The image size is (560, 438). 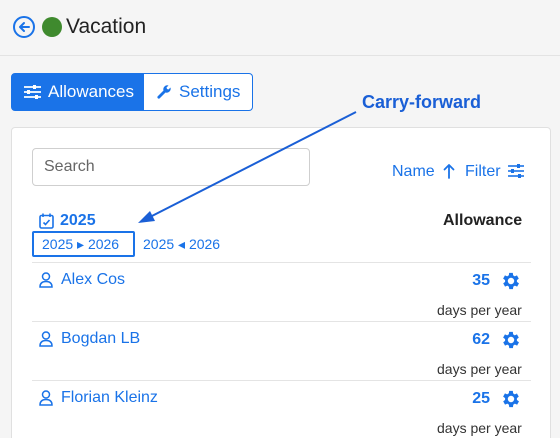 What do you see at coordinates (93, 280) in the screenshot?
I see `user-name-link: Alex Cos` at bounding box center [93, 280].